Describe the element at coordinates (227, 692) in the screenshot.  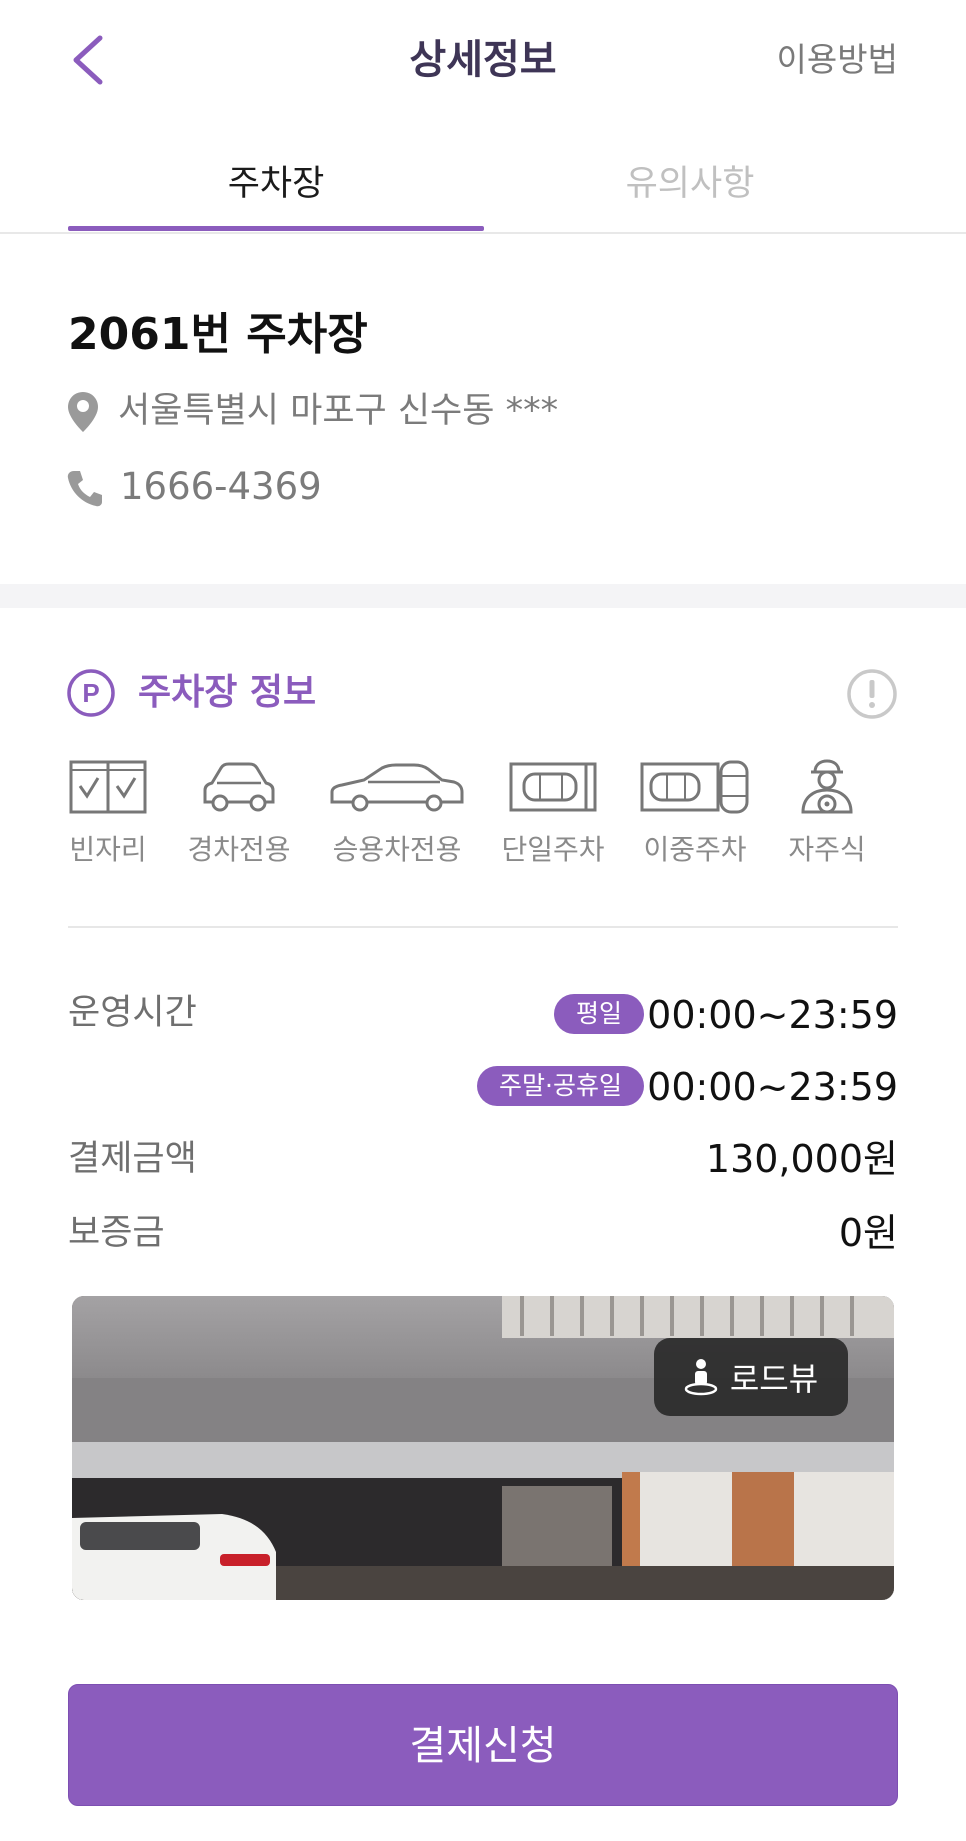
I see `section-title: 주차장 정보` at that location.